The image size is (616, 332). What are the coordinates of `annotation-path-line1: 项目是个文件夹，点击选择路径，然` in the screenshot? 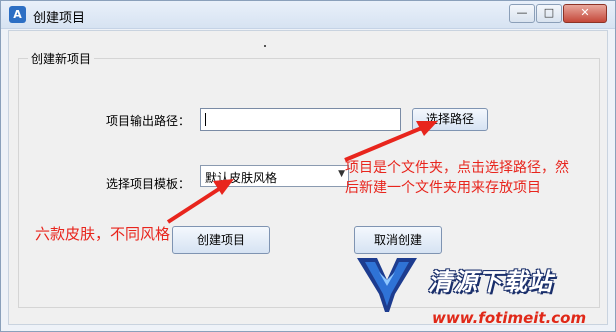 It's located at (457, 168).